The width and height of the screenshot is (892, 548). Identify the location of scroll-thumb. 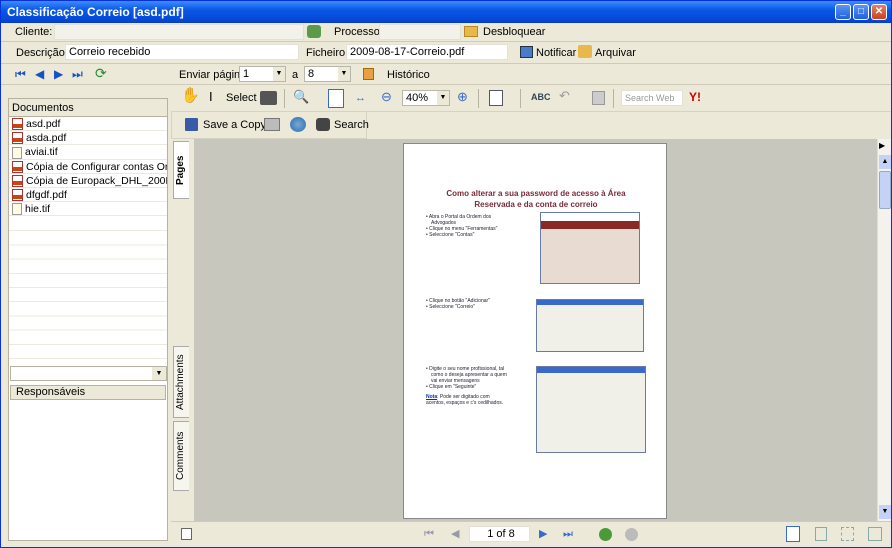
(885, 190).